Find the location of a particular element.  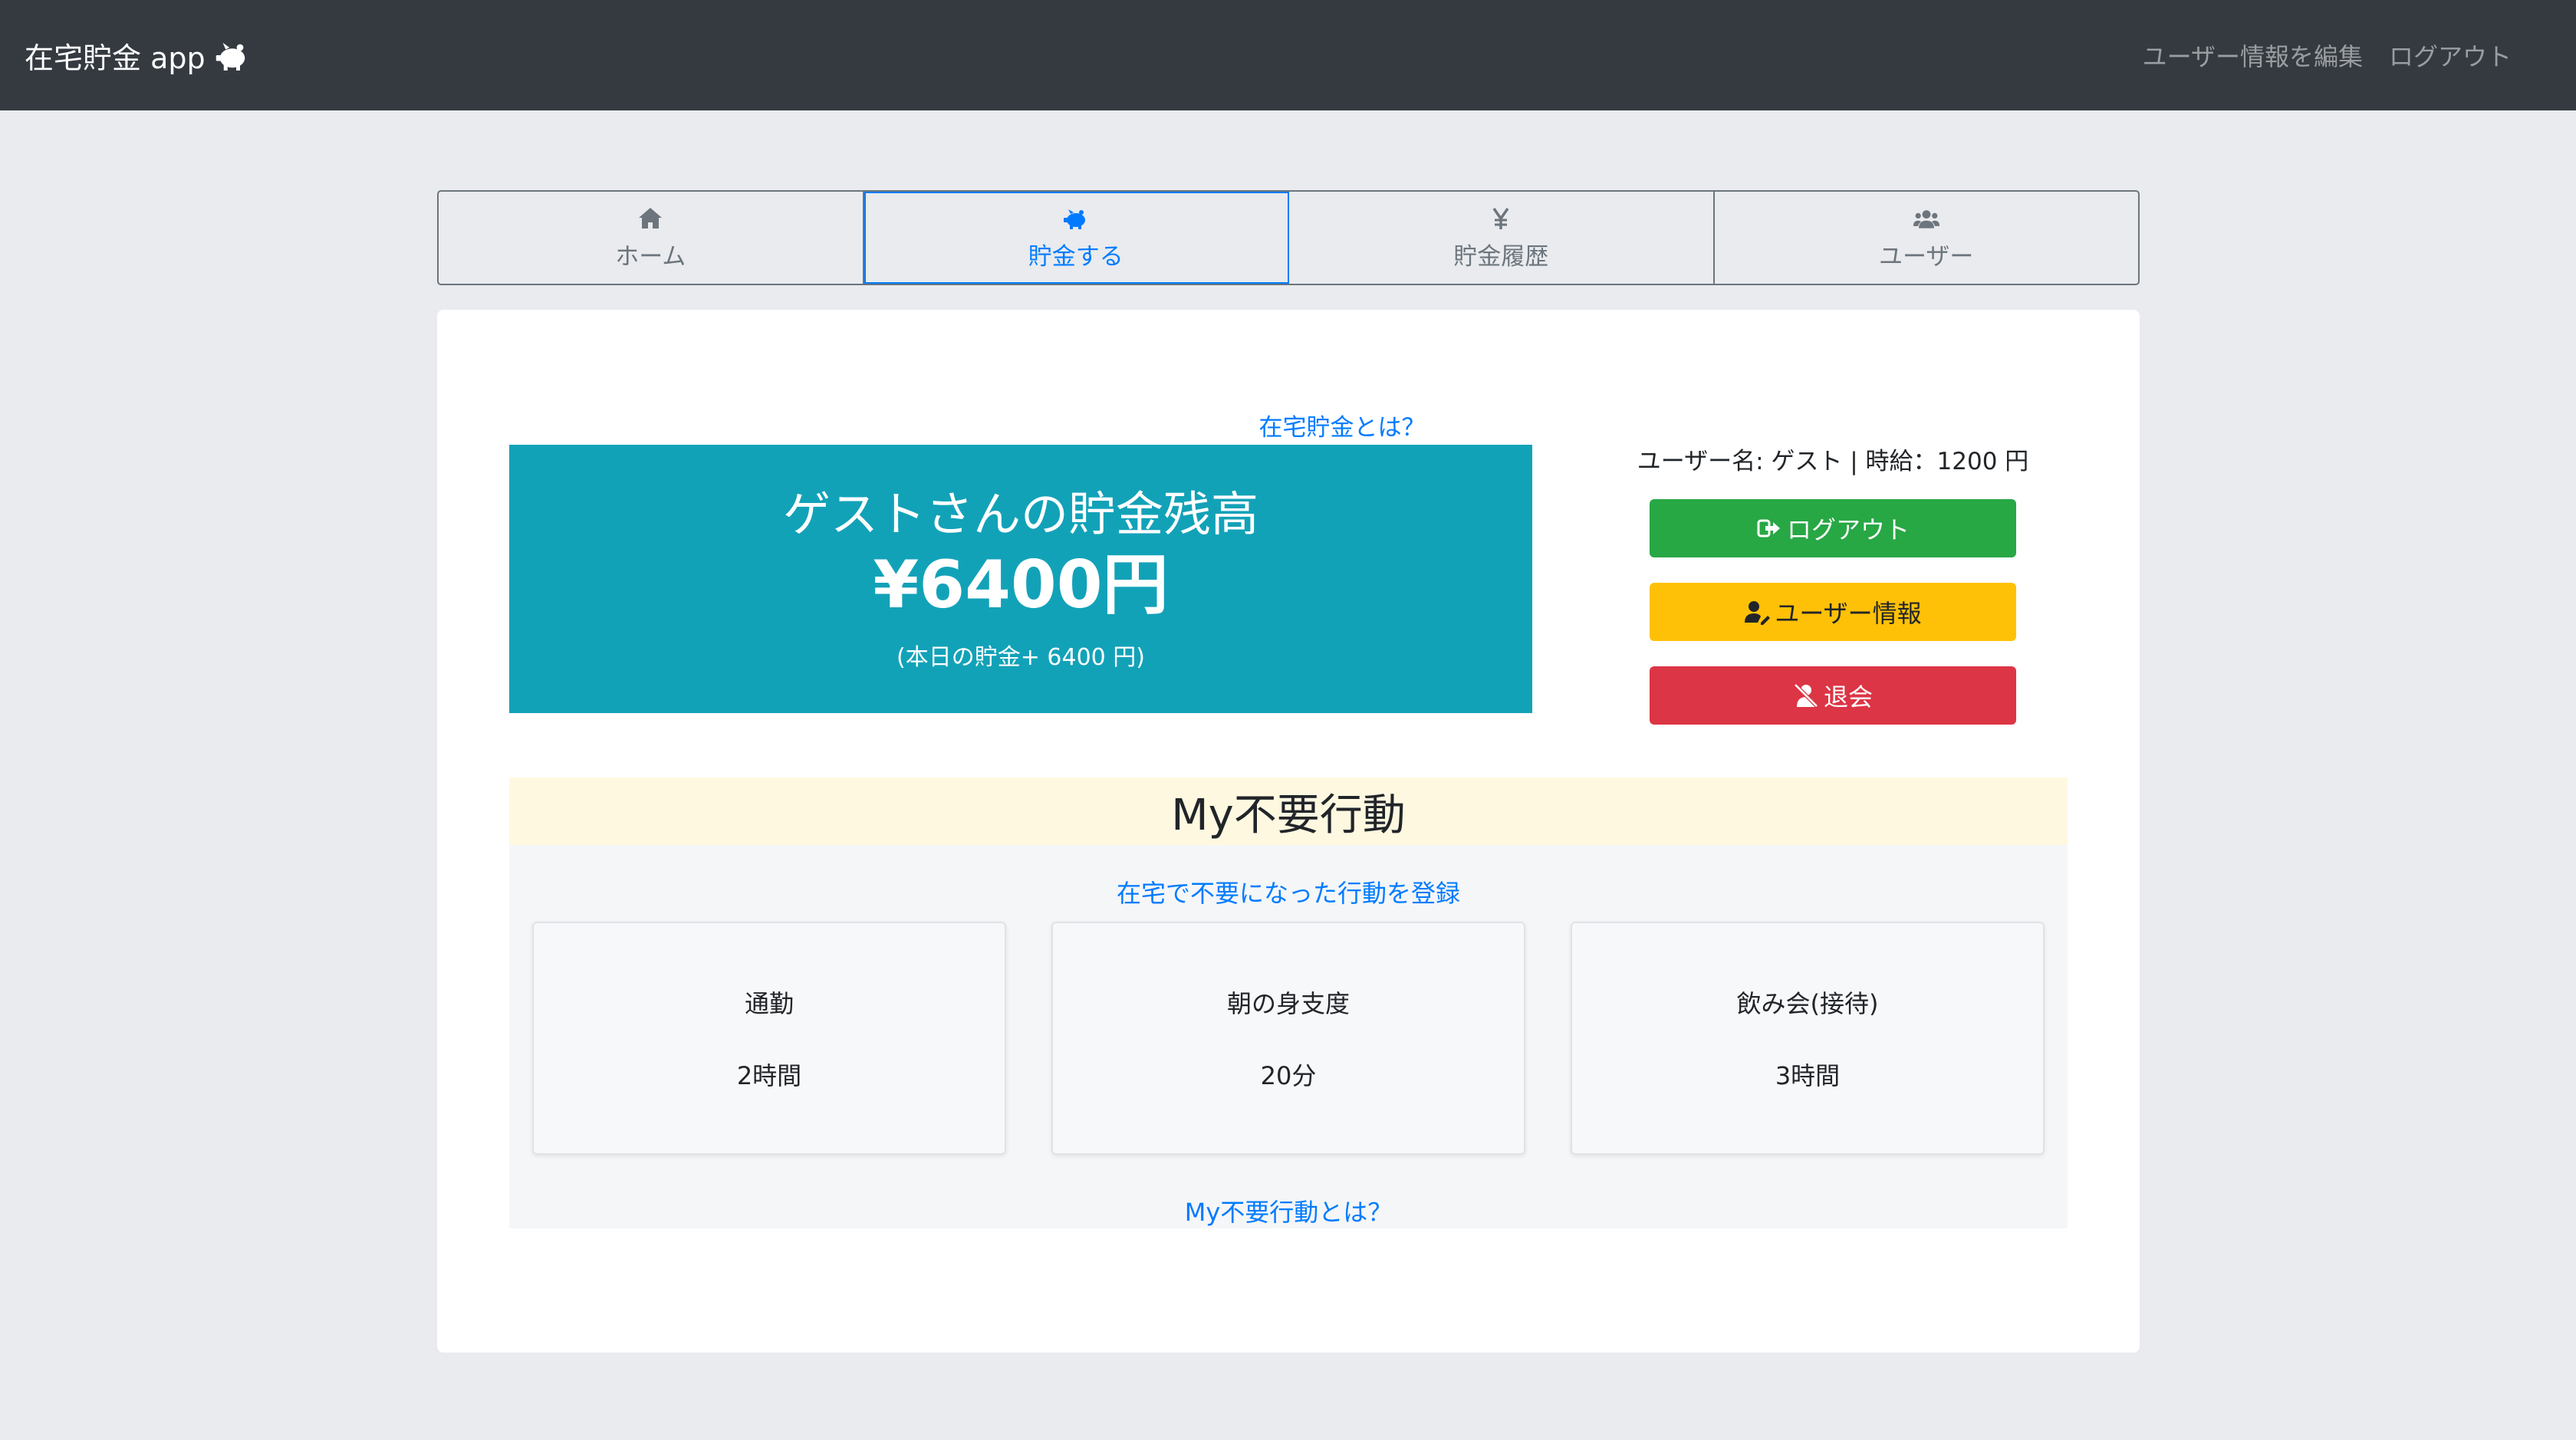

action-time: 3時間 is located at coordinates (1808, 1075).